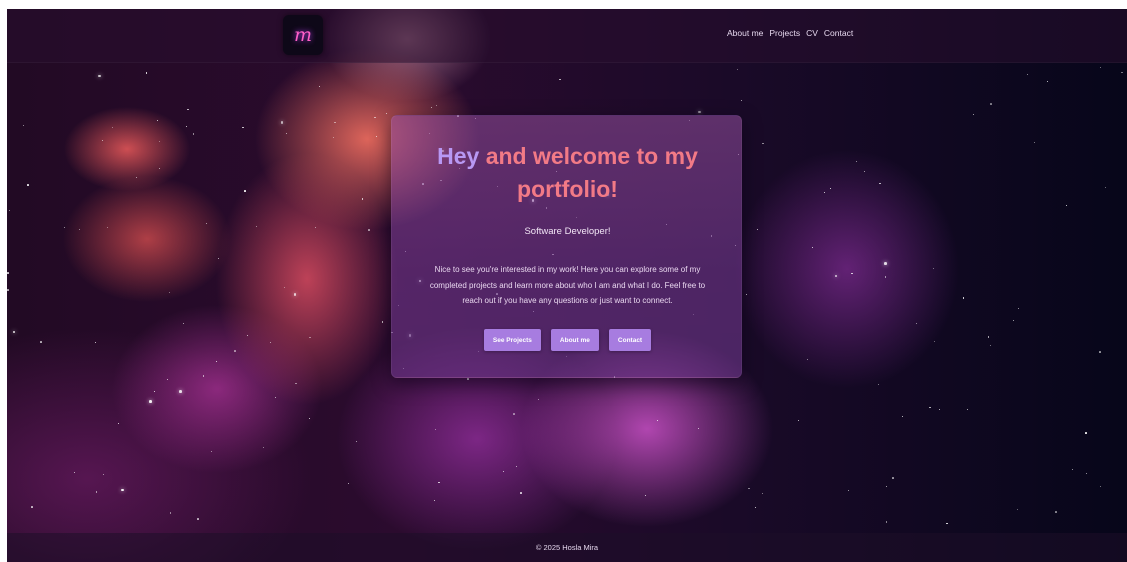 This screenshot has height=562, width=1127. What do you see at coordinates (630, 340) in the screenshot?
I see `contact-button: Contact` at bounding box center [630, 340].